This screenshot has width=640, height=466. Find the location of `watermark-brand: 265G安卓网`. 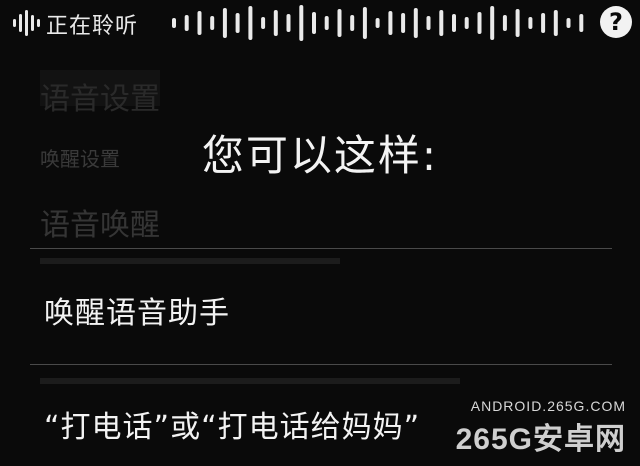

watermark-brand: 265G安卓网 is located at coordinates (540, 439).